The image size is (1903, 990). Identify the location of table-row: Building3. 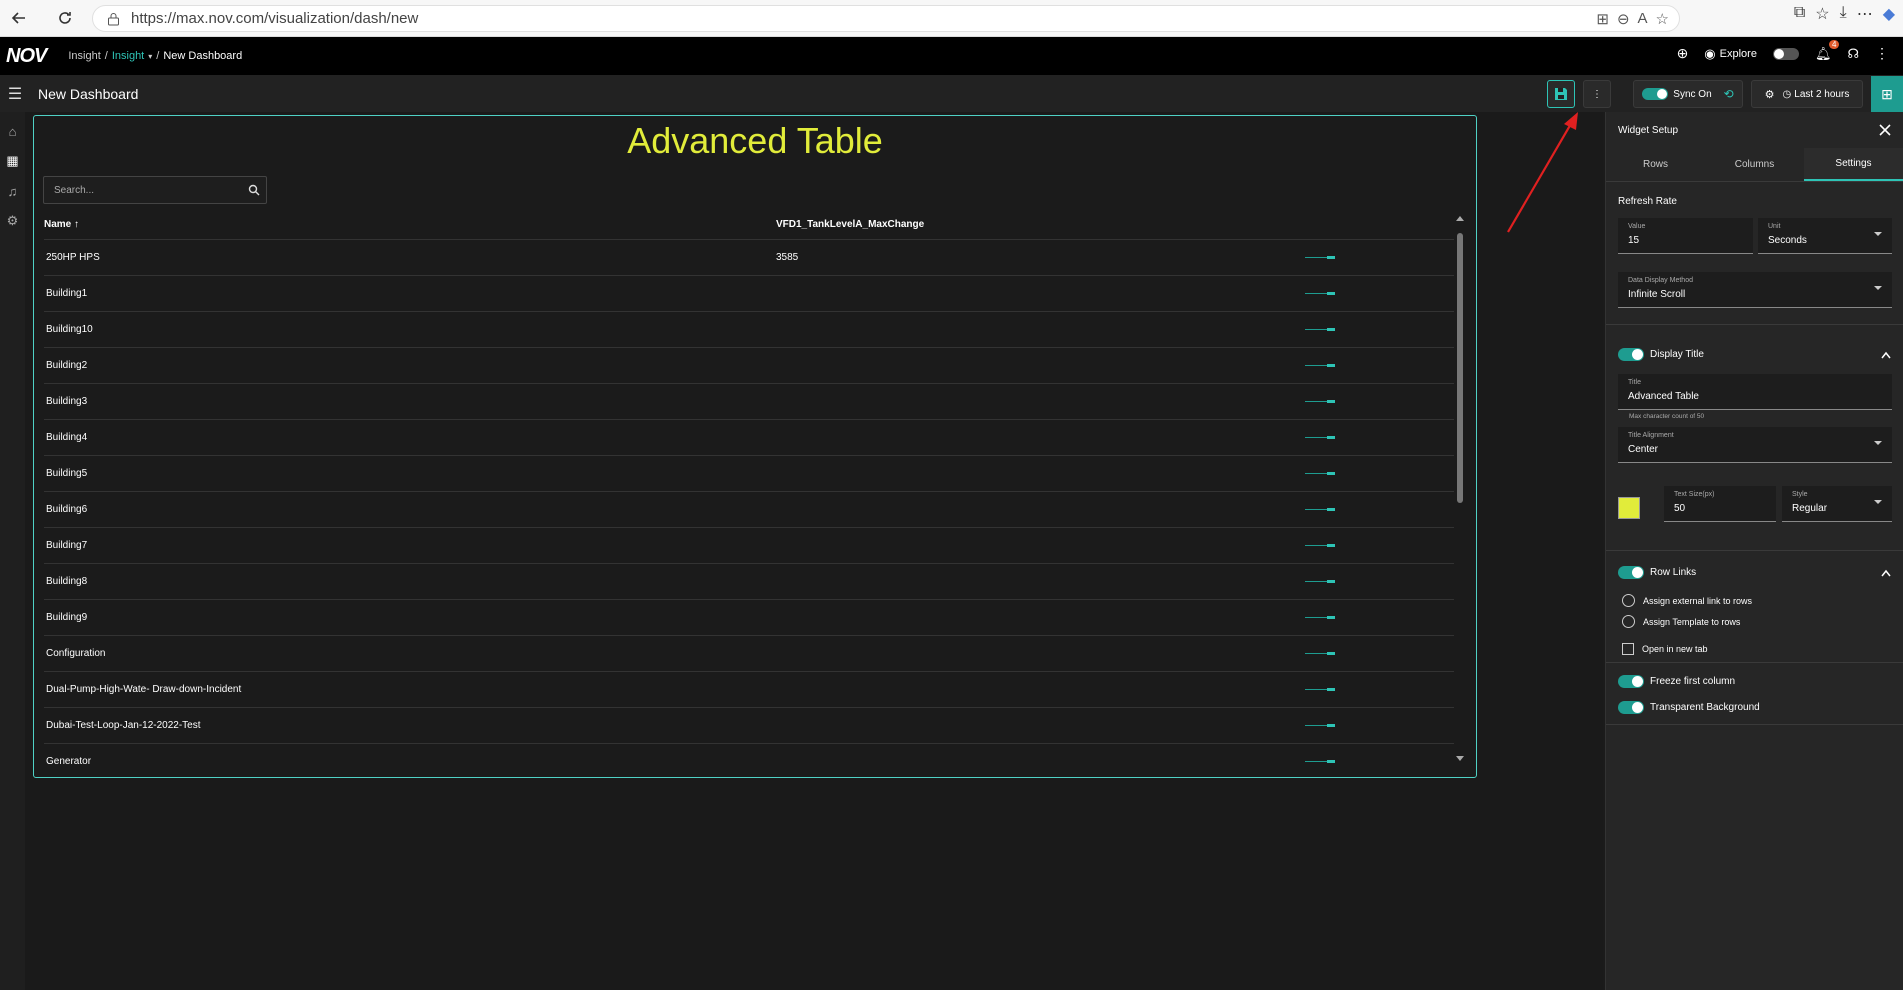
(749, 402).